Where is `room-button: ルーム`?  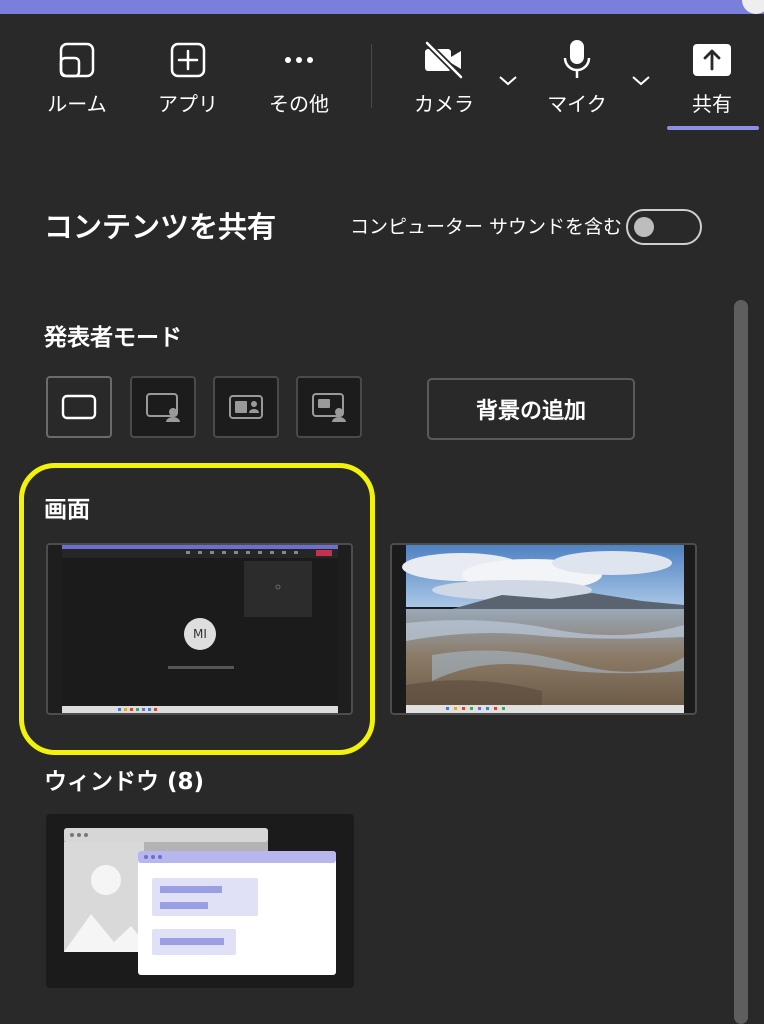 room-button: ルーム is located at coordinates (77, 77).